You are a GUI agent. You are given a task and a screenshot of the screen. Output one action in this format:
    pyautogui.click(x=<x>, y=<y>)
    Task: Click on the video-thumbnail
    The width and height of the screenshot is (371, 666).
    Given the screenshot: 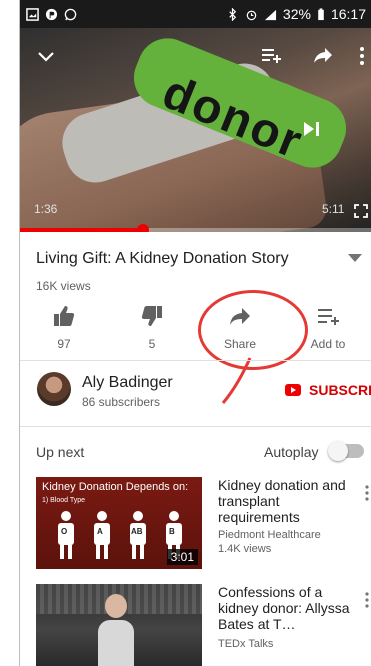 What is the action you would take?
    pyautogui.click(x=119, y=625)
    